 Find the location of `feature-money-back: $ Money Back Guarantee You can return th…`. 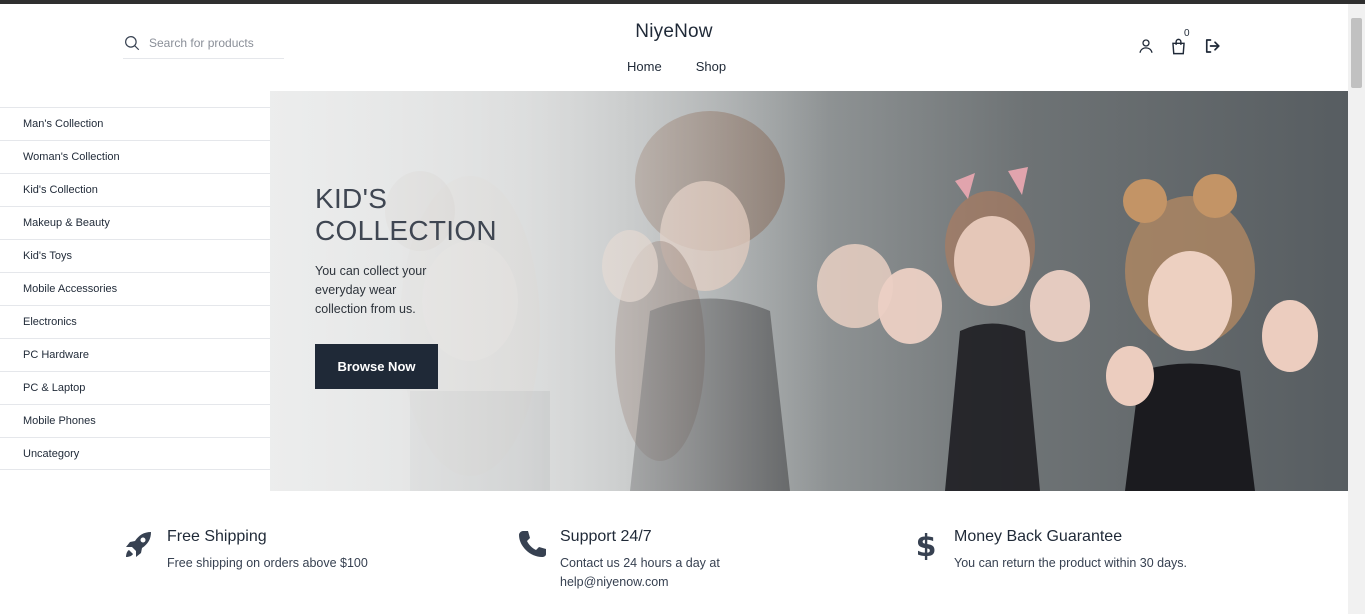

feature-money-back: $ Money Back Guarantee You can return th… is located at coordinates (1048, 546).